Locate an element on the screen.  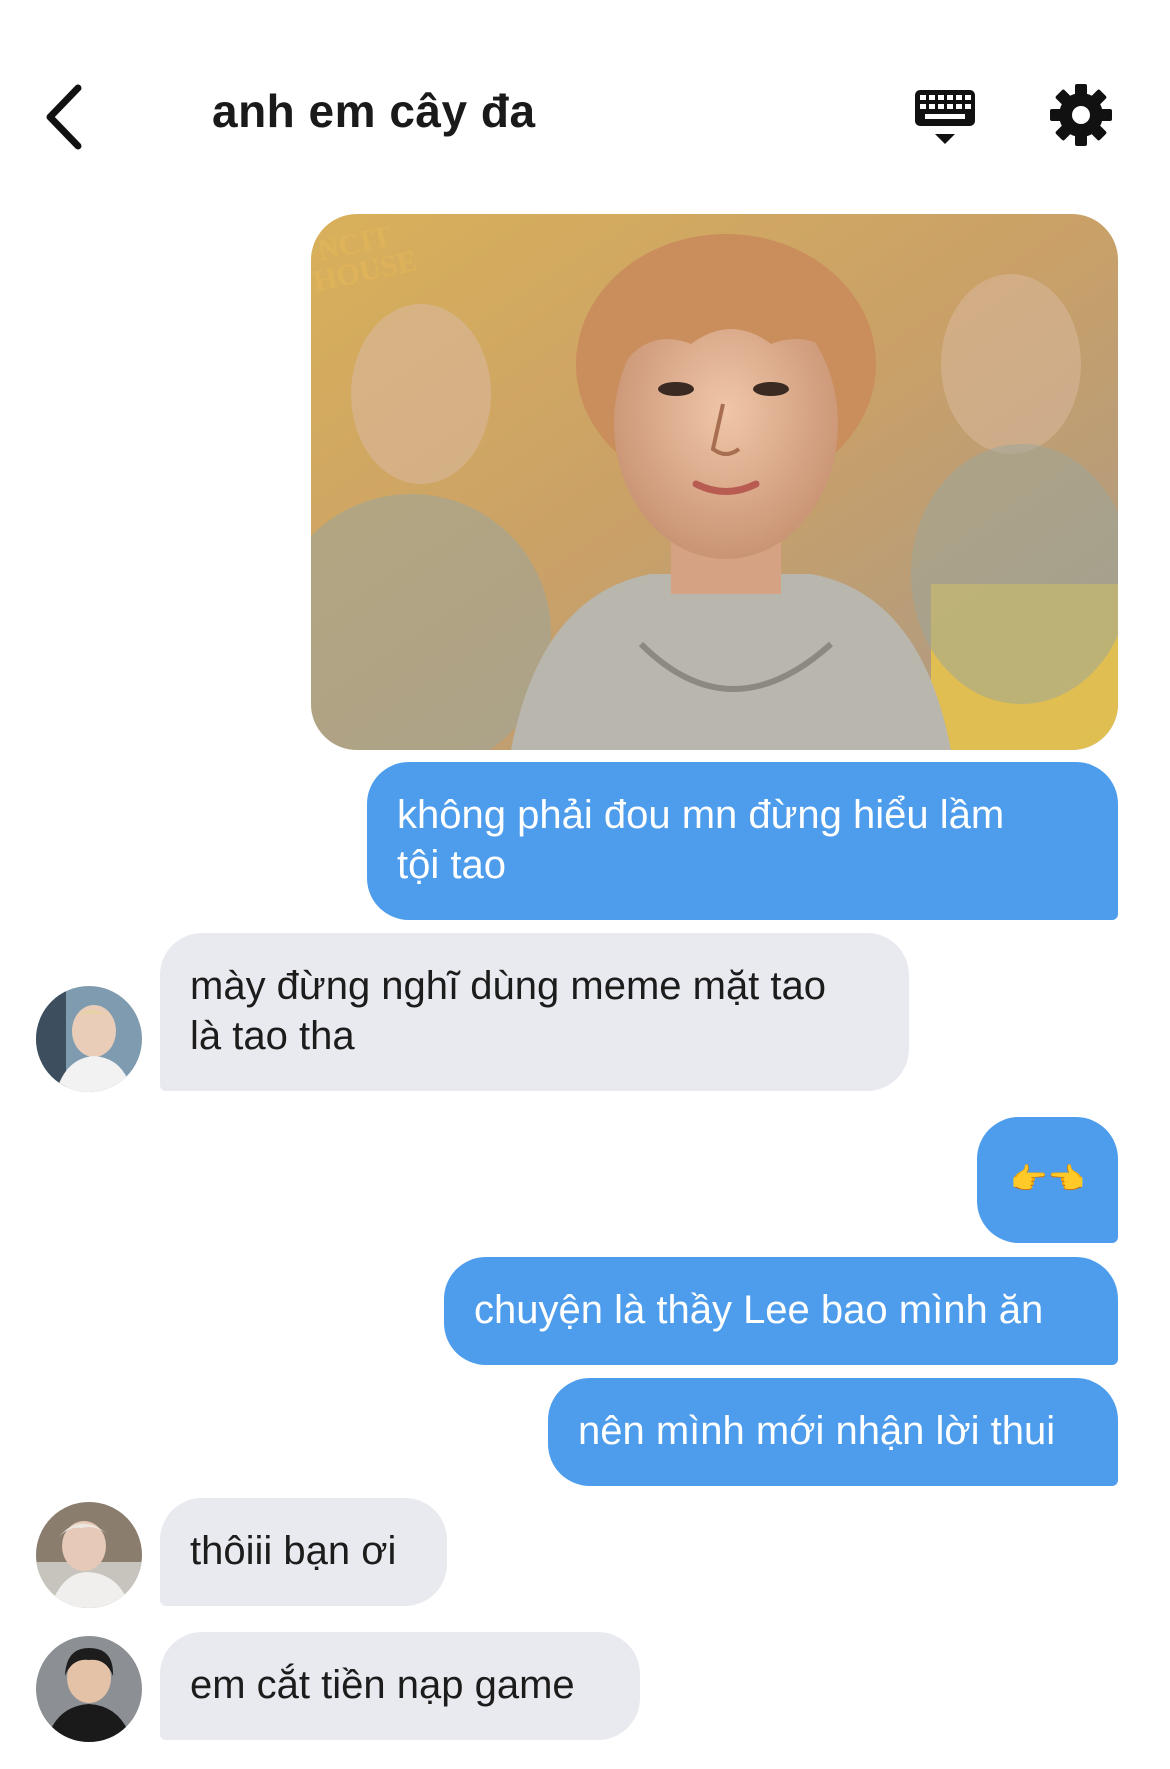
keyboard-button is located at coordinates (945, 117).